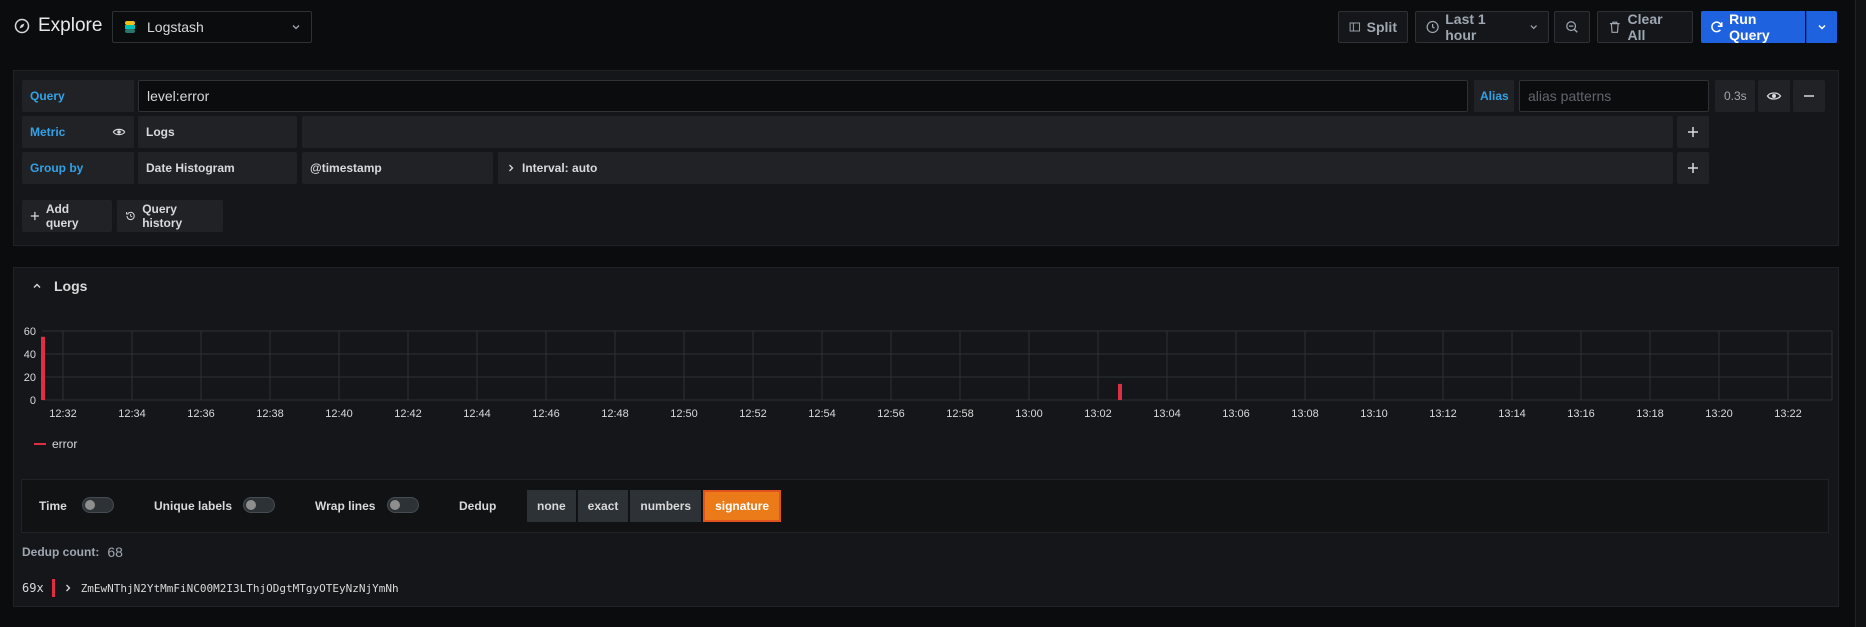 The width and height of the screenshot is (1866, 627). Describe the element at coordinates (37, 285) in the screenshot. I see `chevron-up-icon` at that location.